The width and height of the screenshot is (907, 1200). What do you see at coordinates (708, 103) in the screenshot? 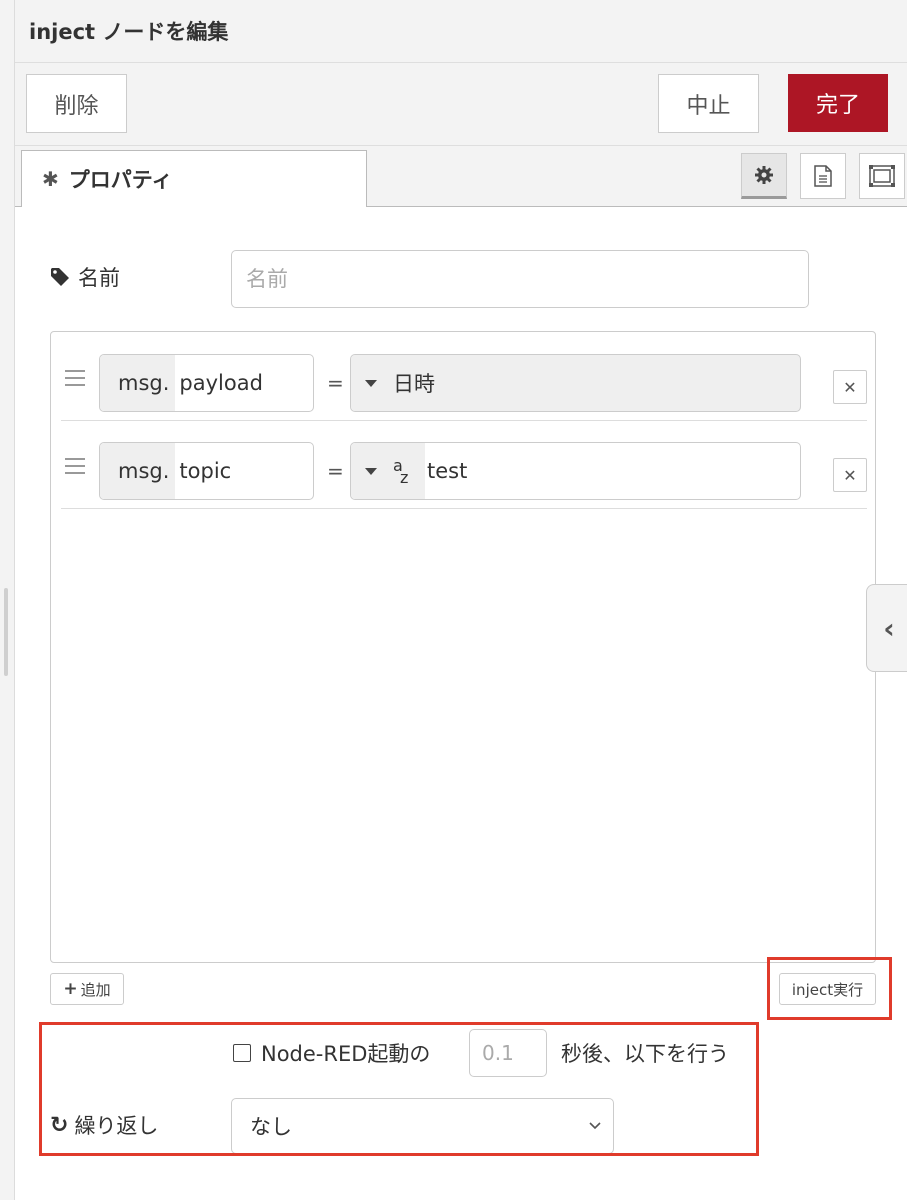
I see `cancel-button: 中止` at bounding box center [708, 103].